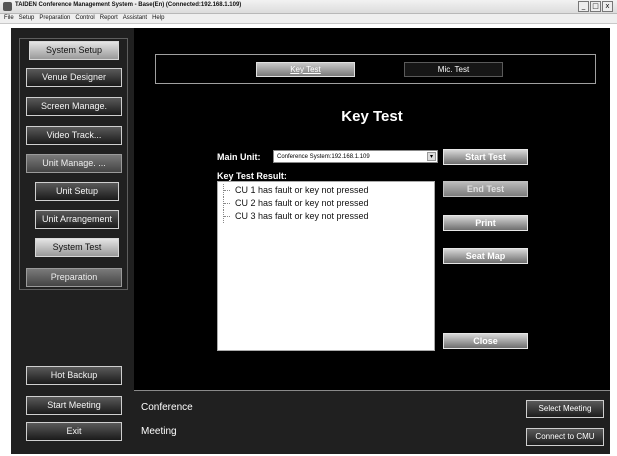  What do you see at coordinates (607, 6) in the screenshot?
I see `close-window-button: x` at bounding box center [607, 6].